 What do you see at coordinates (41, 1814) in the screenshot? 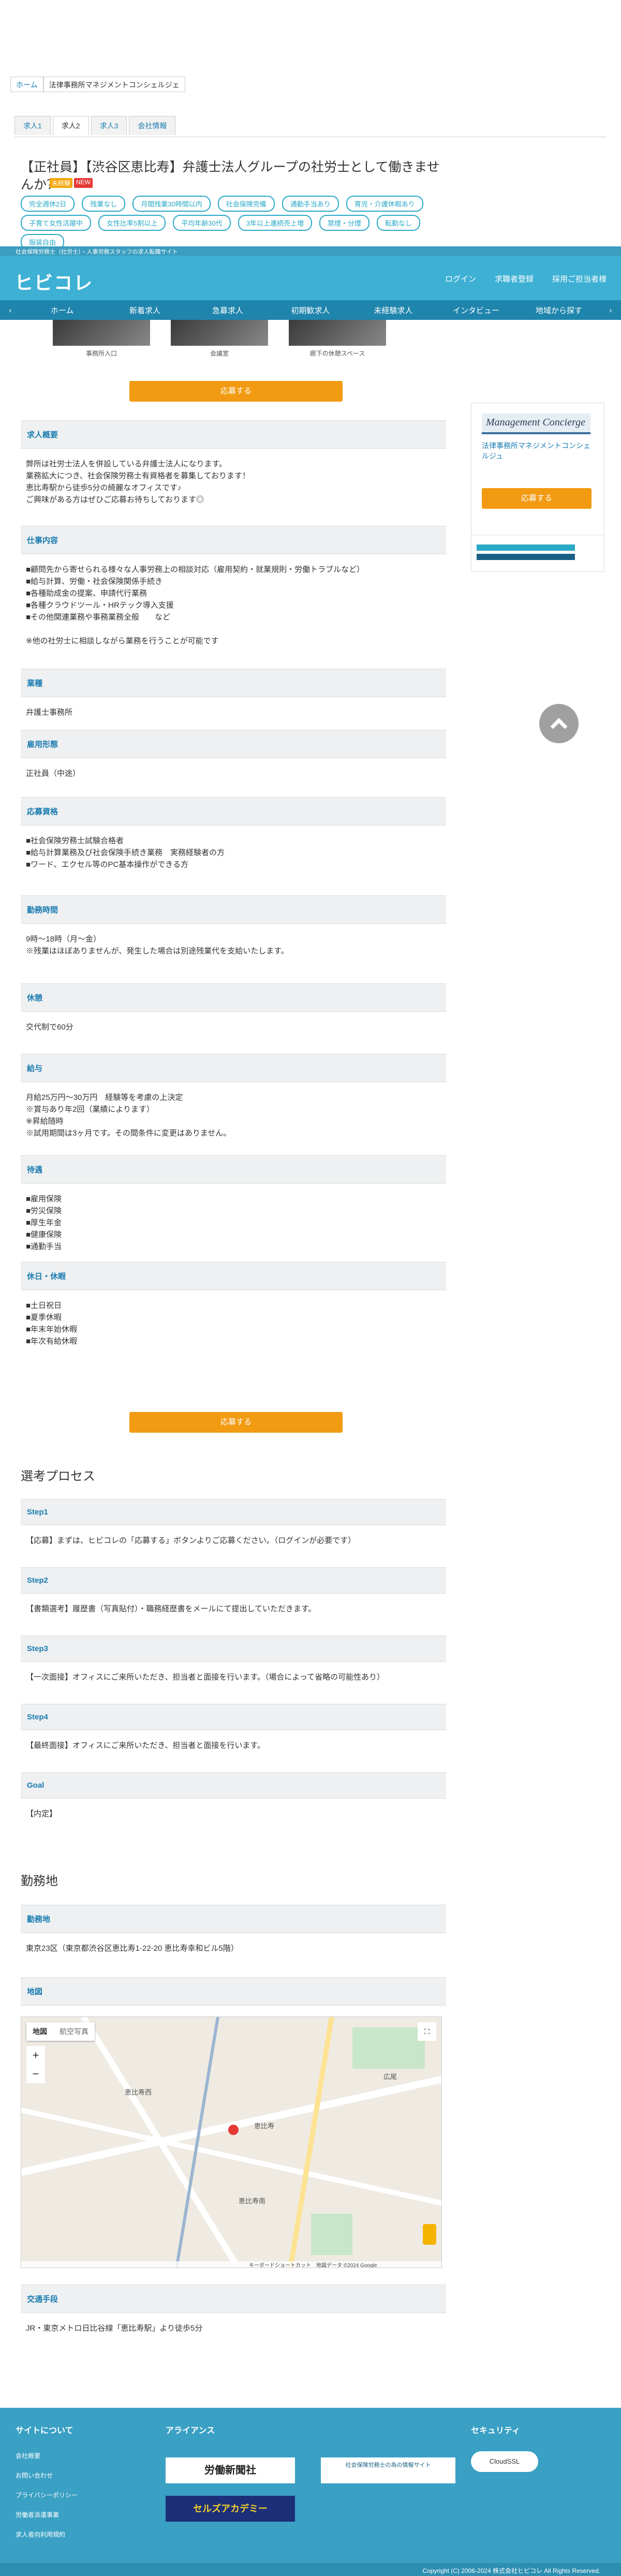
I see `step-body: 【内定】` at bounding box center [41, 1814].